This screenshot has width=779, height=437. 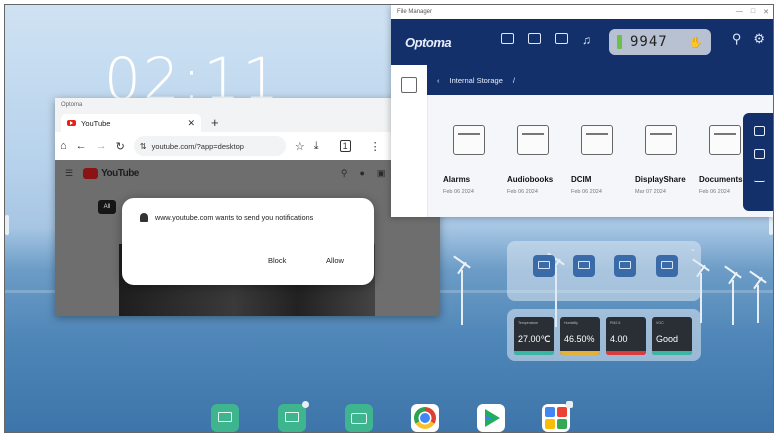 I want to click on chrome-logo, so click(x=425, y=418).